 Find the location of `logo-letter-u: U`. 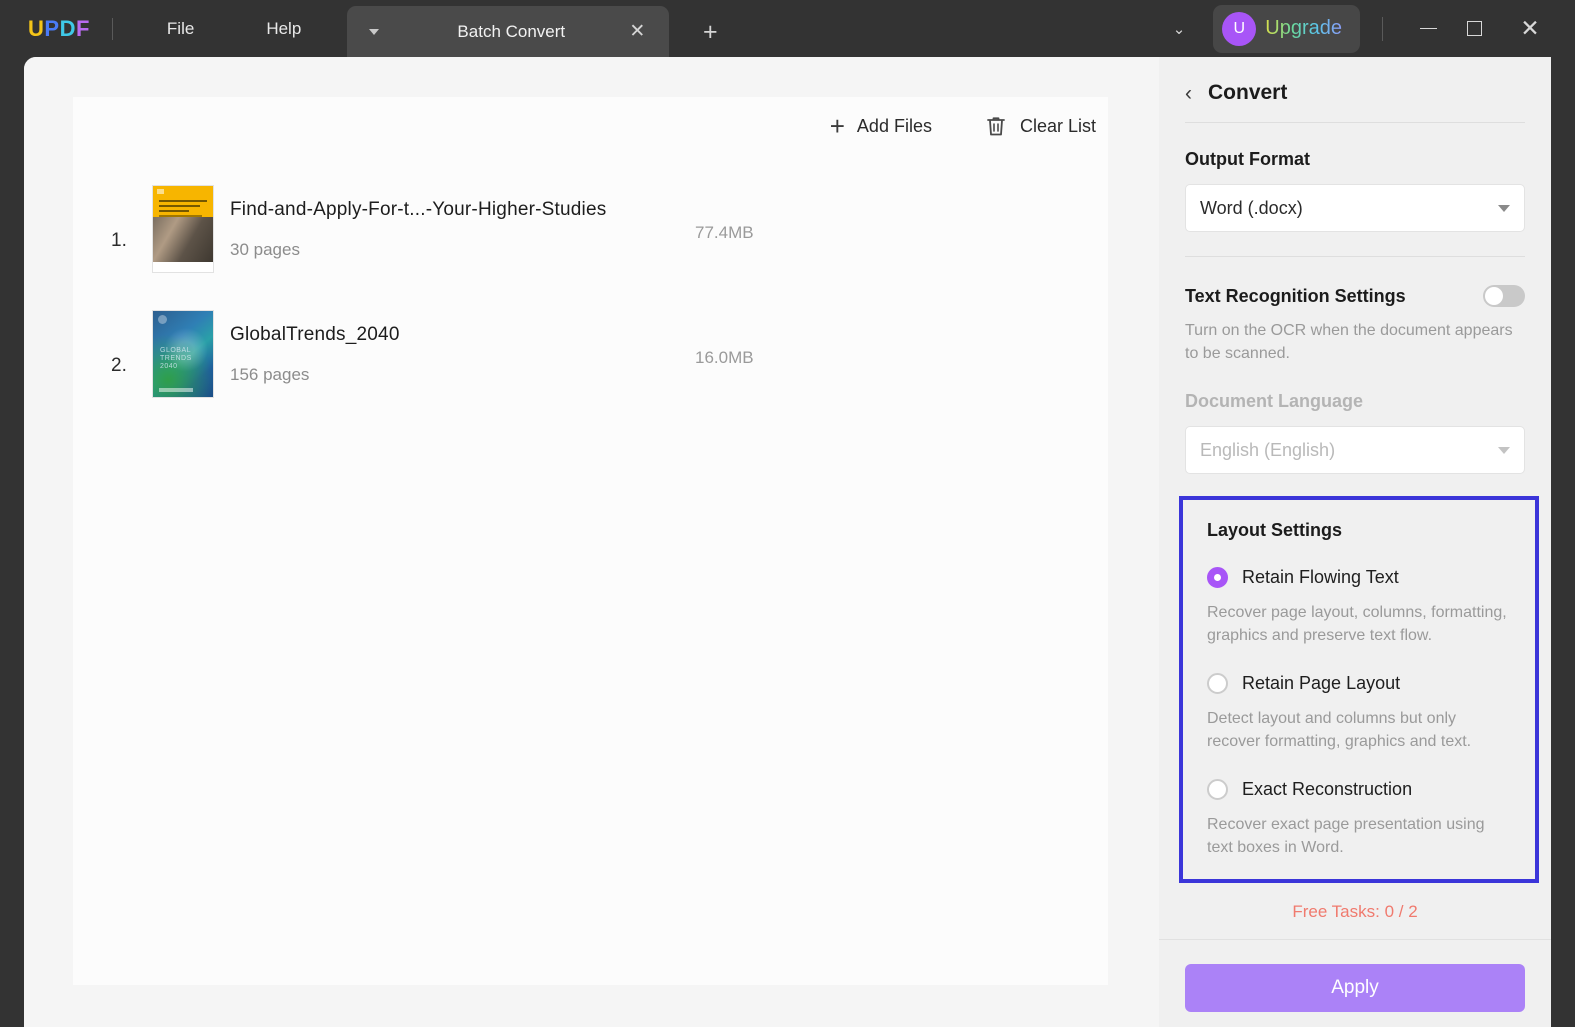

logo-letter-u: U is located at coordinates (36, 28).